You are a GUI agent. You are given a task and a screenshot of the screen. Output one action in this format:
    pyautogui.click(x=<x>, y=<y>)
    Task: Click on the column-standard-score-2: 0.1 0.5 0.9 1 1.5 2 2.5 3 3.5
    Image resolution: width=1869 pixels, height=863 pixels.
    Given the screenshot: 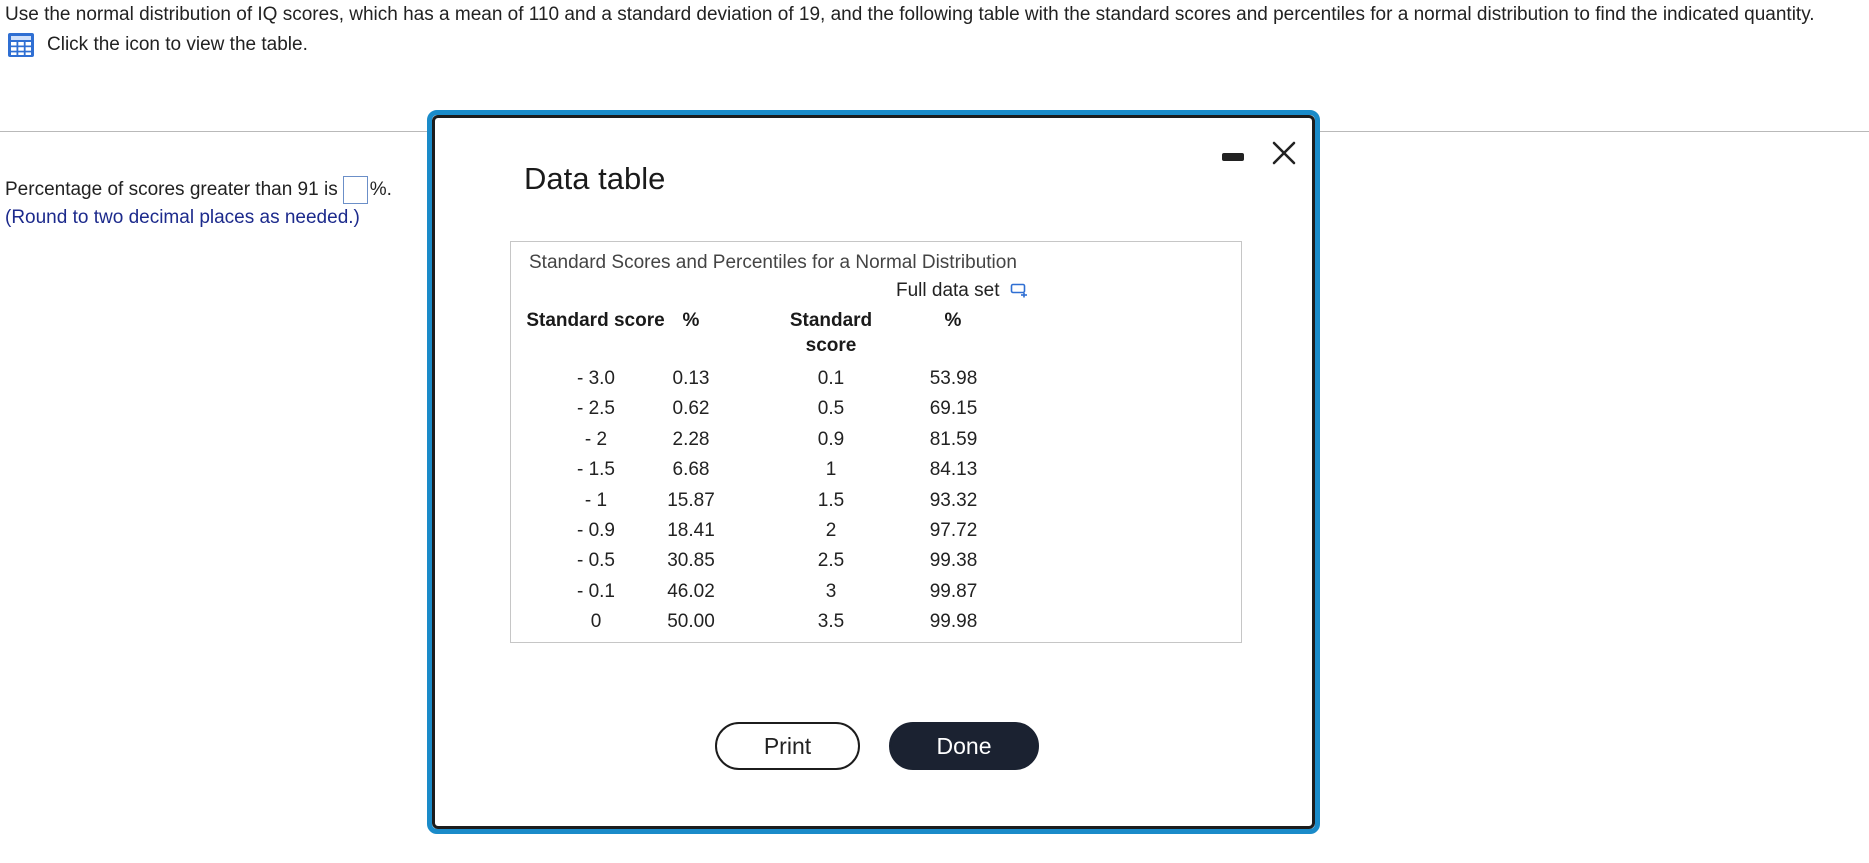 What is the action you would take?
    pyautogui.click(x=831, y=501)
    